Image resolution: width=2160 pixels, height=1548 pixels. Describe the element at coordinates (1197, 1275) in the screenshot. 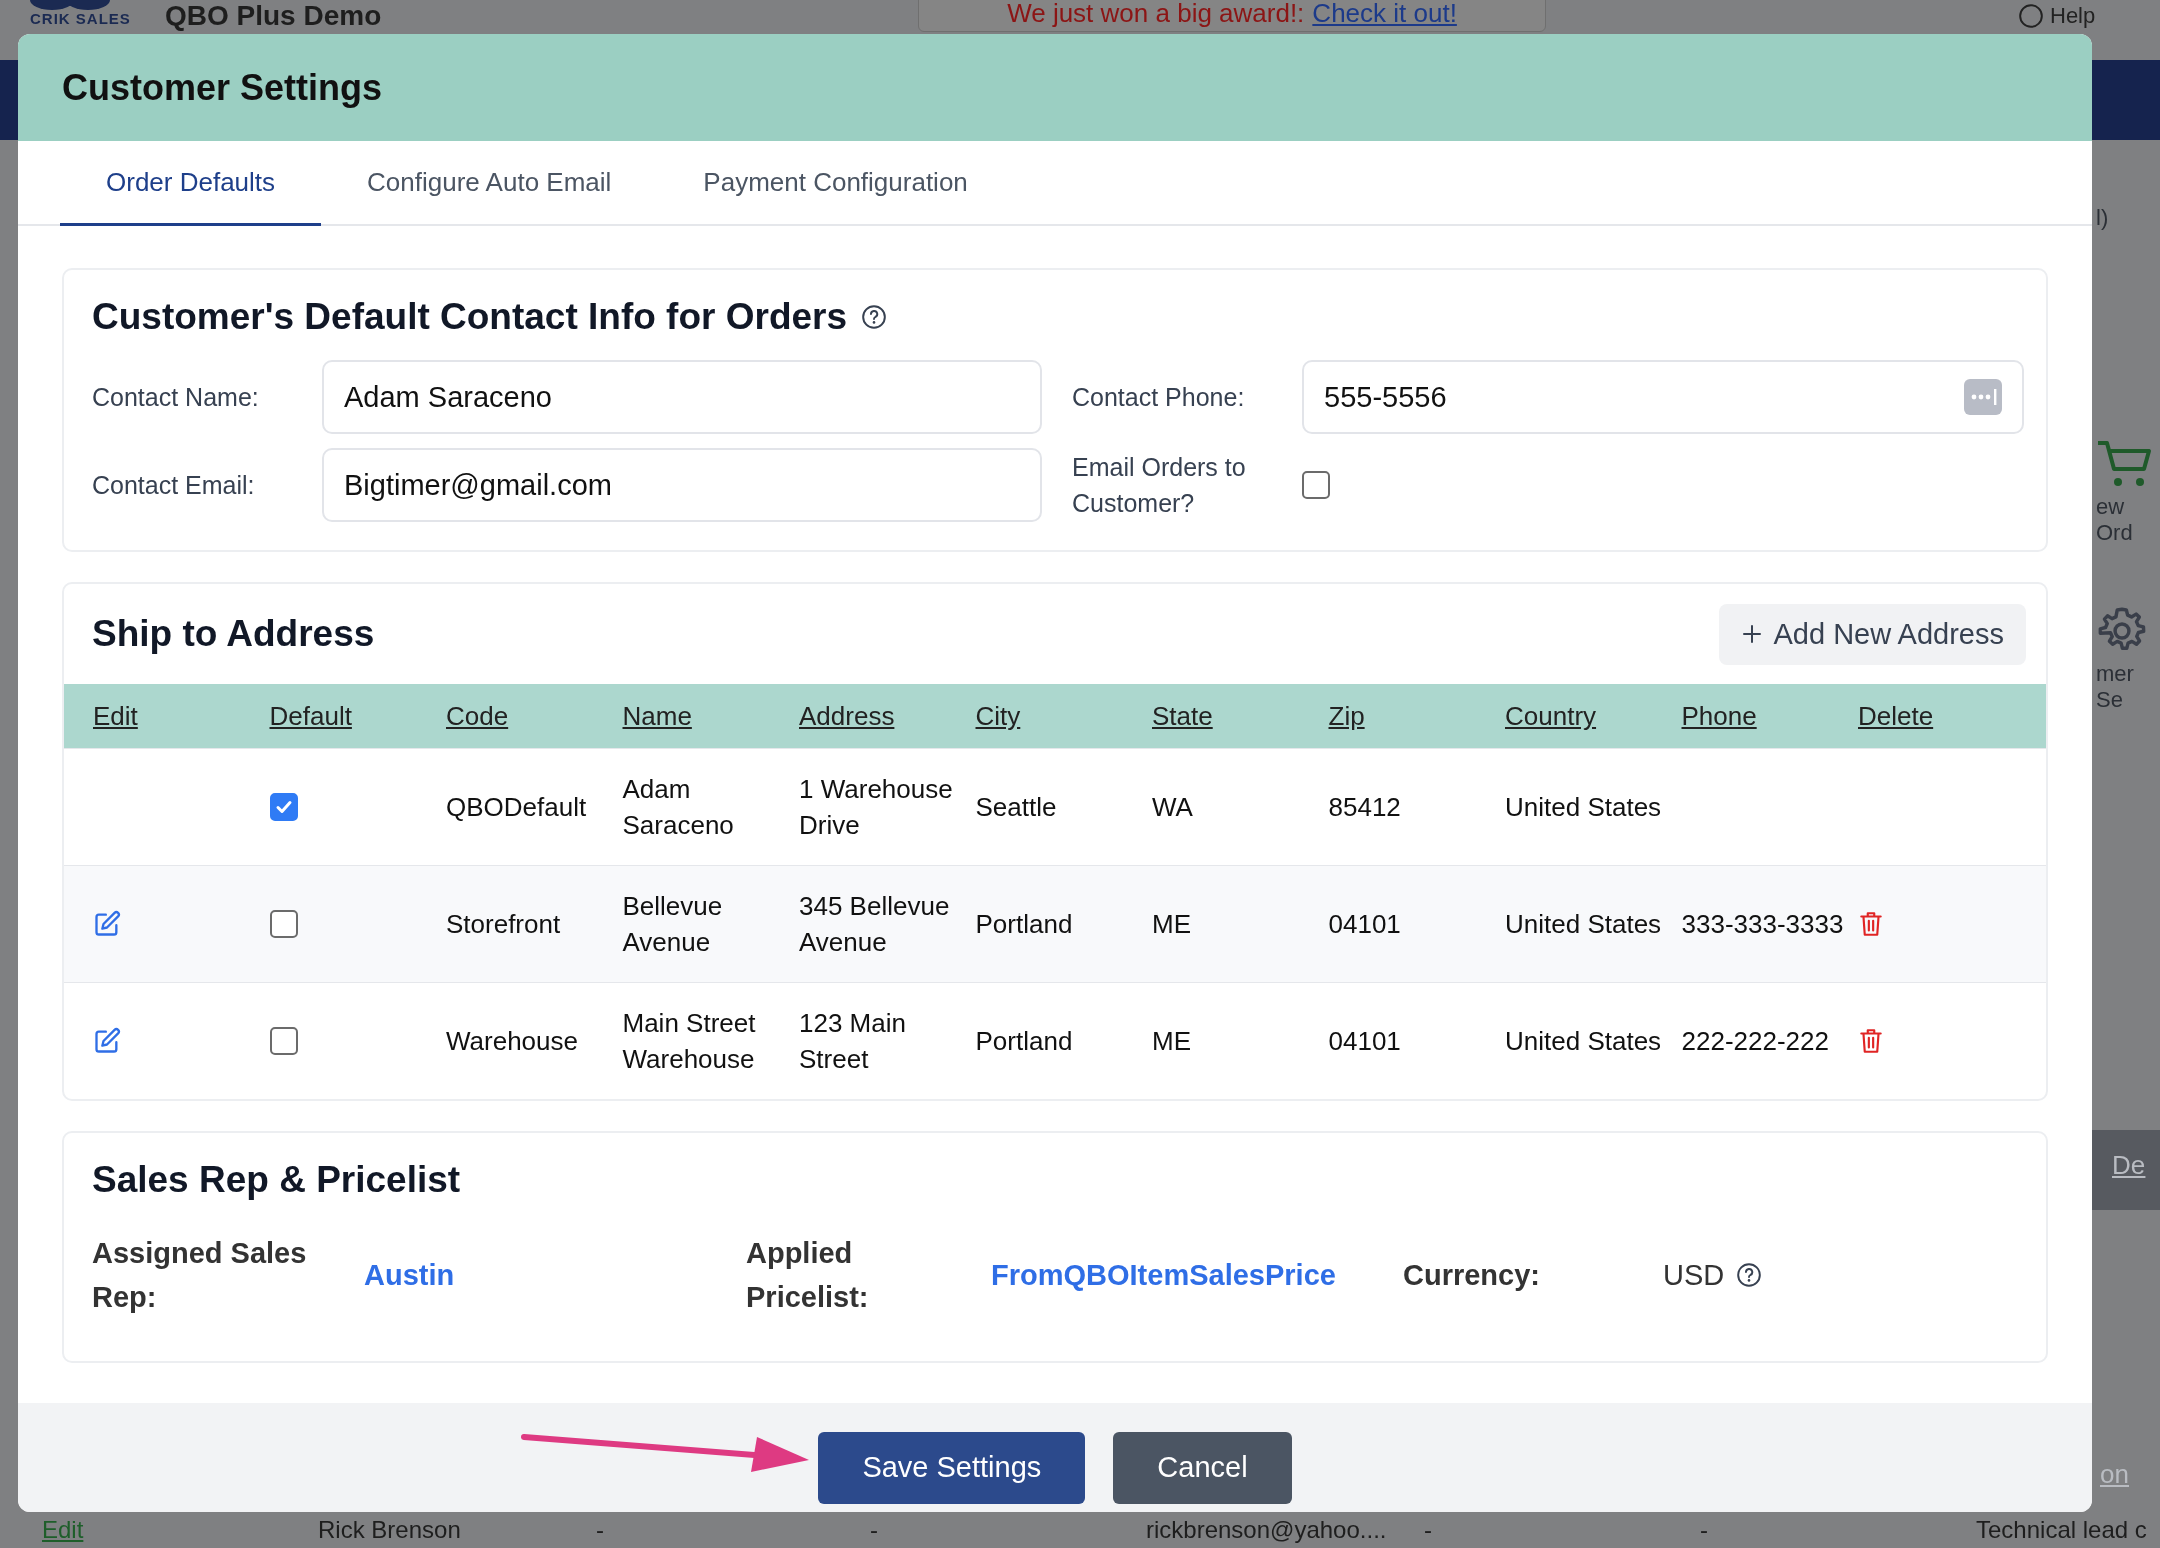

I see `pricelist-link: FromQBOItemSalesPrice` at that location.